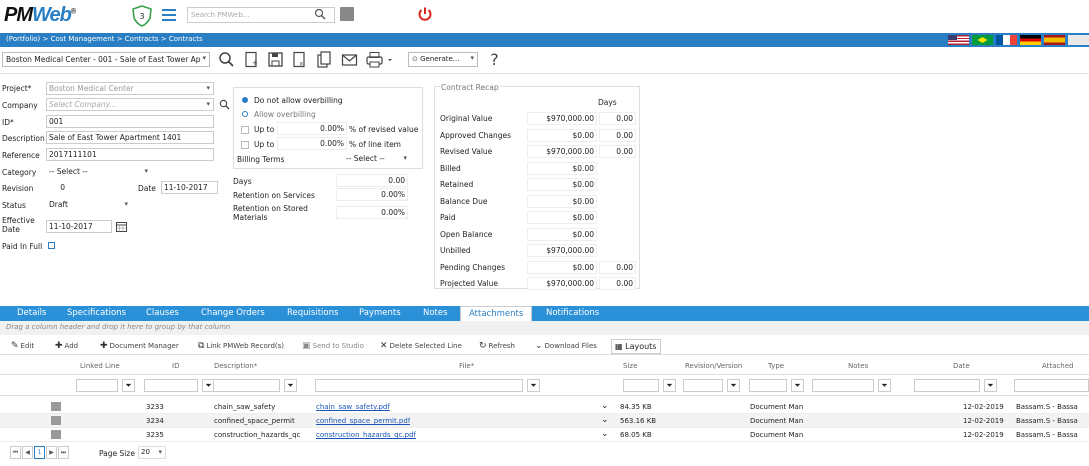 The height and width of the screenshot is (466, 1089). I want to click on new-document-icon: +, so click(251, 59).